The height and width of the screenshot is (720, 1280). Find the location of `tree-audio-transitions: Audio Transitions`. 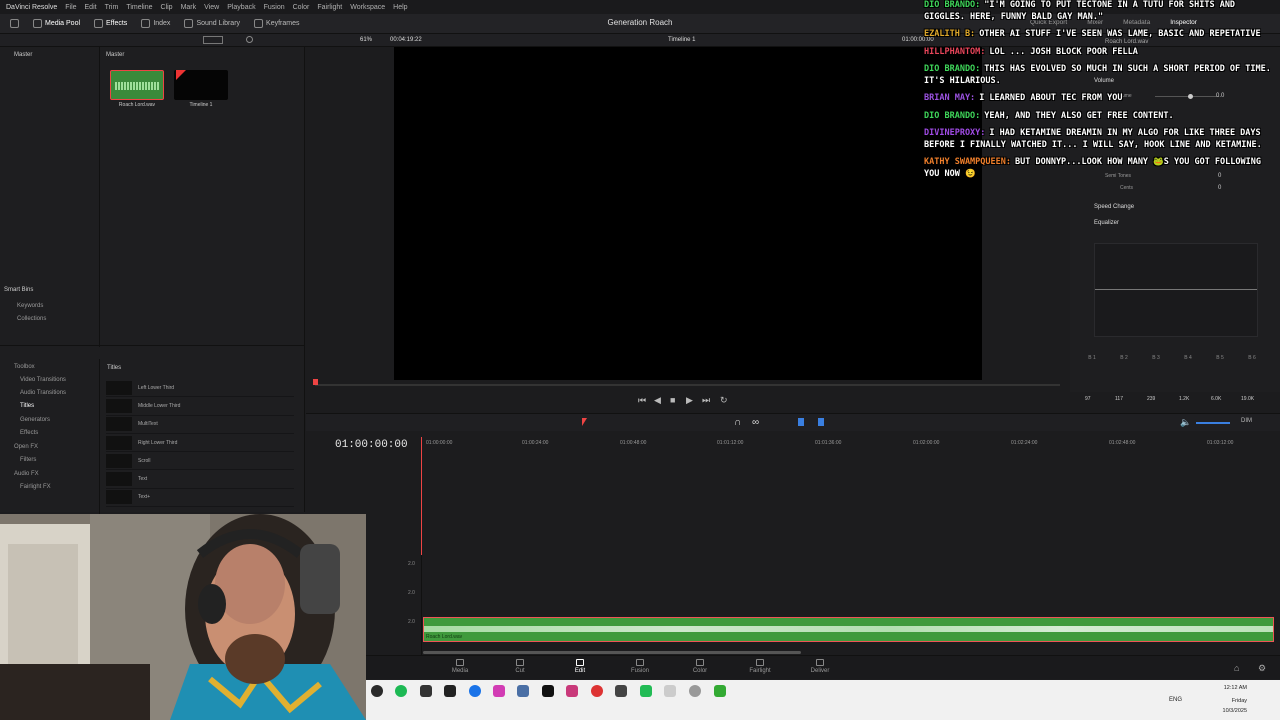

tree-audio-transitions: Audio Transitions is located at coordinates (43, 393).